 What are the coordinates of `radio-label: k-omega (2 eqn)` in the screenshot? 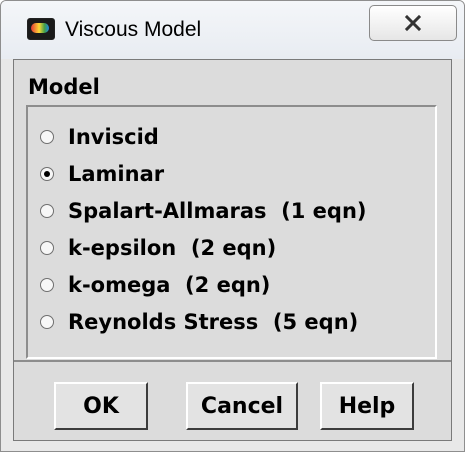 It's located at (169, 285).